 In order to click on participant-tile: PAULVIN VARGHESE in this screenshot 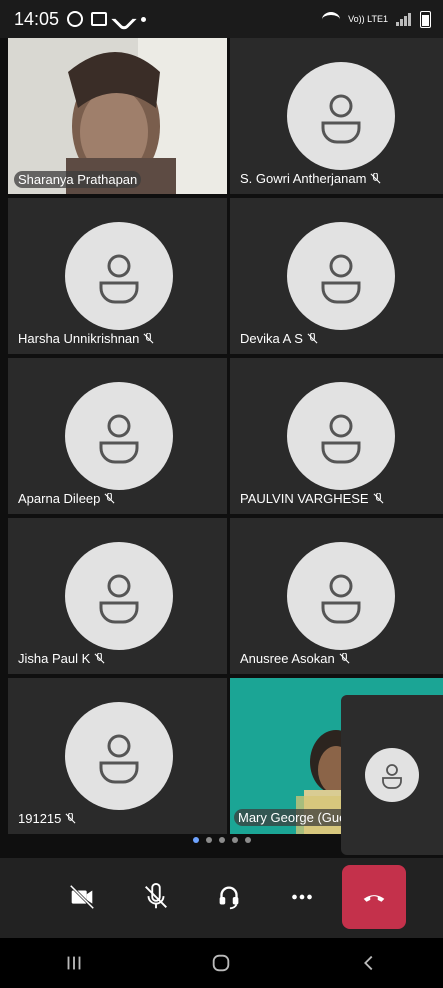, I will do `click(336, 436)`.